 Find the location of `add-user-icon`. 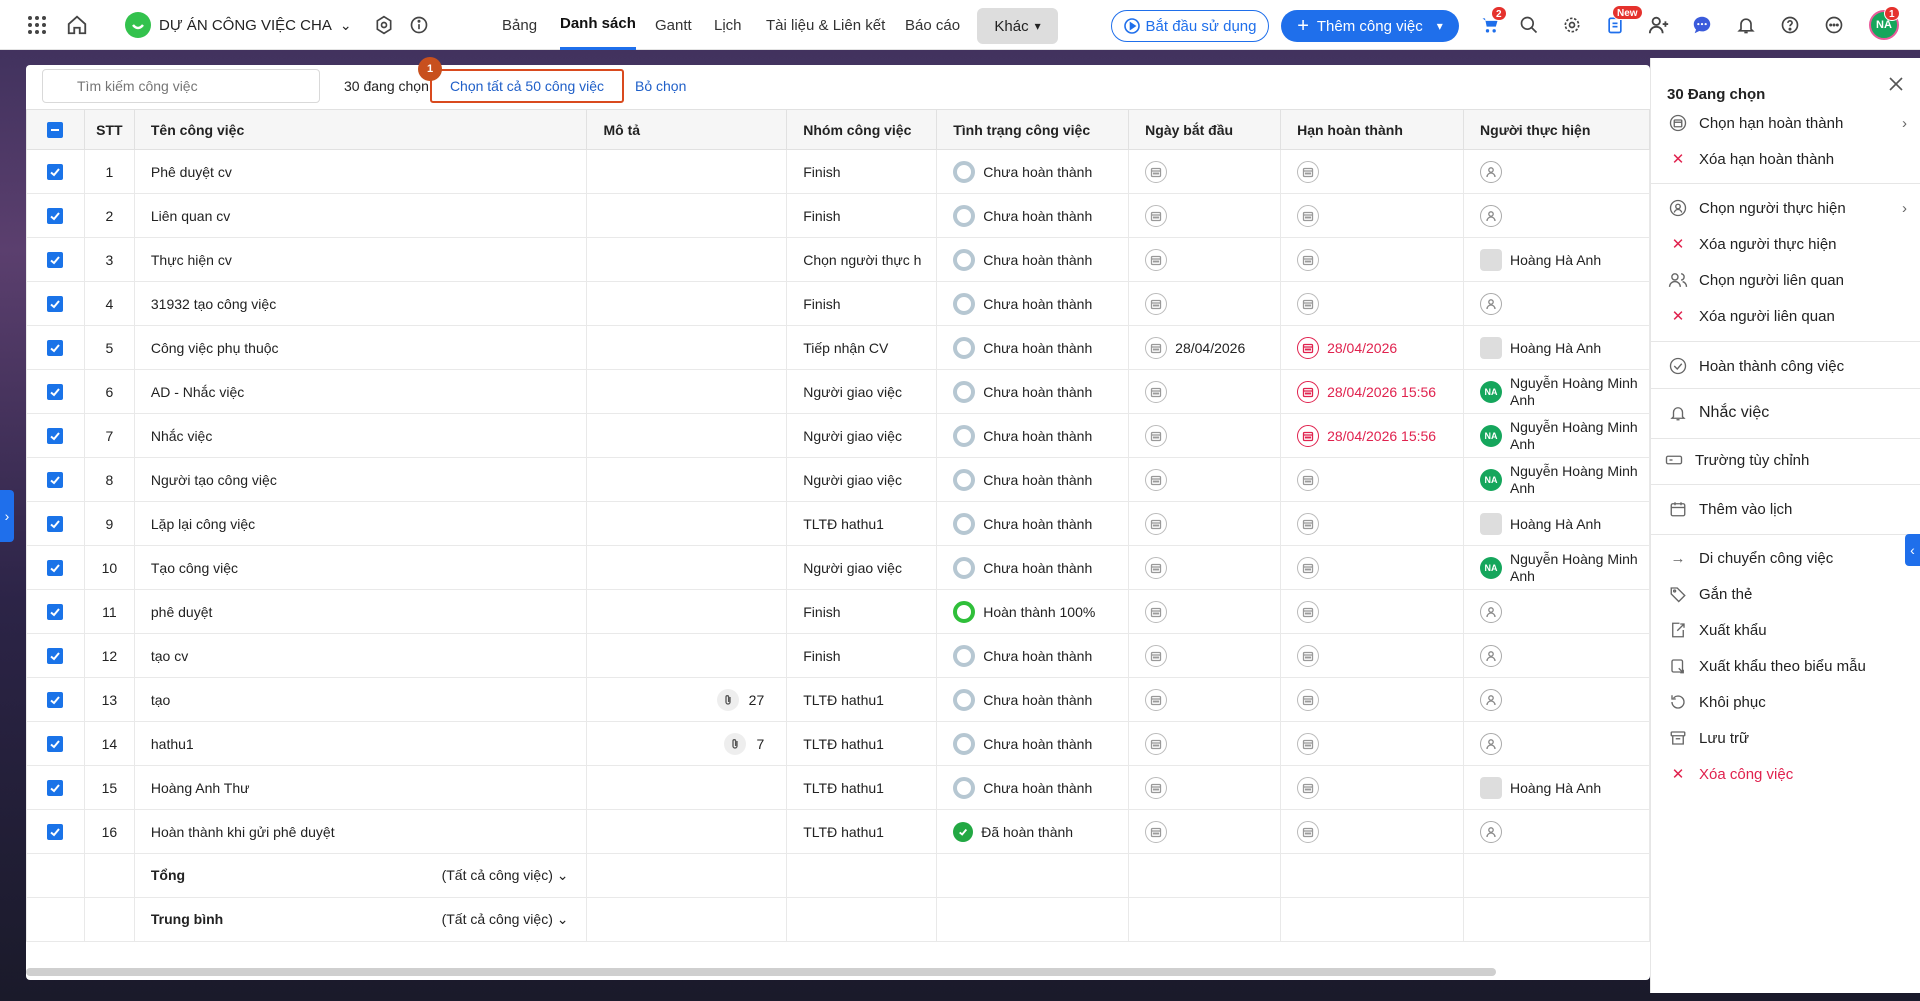

add-user-icon is located at coordinates (1659, 25).